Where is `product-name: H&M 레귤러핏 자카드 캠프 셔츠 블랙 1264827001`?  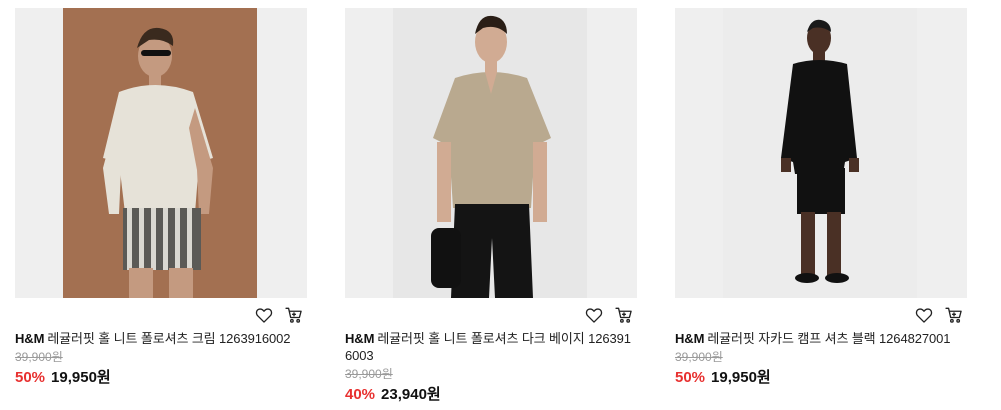
product-name: H&M 레귤러핏 자카드 캠프 셔츠 블랙 1264827001 is located at coordinates (821, 338).